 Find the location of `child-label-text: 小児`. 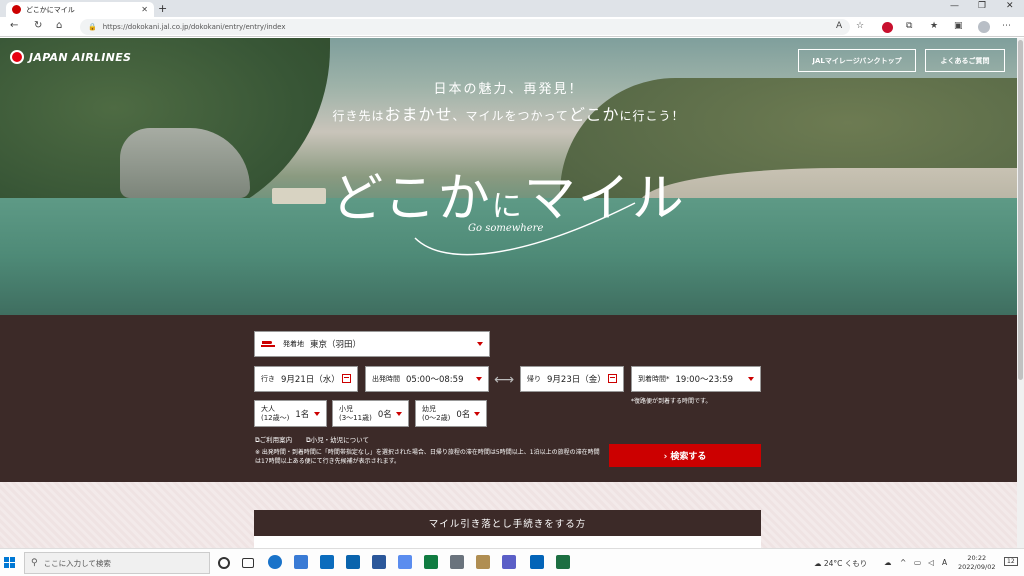

child-label-text: 小児 is located at coordinates (346, 409).